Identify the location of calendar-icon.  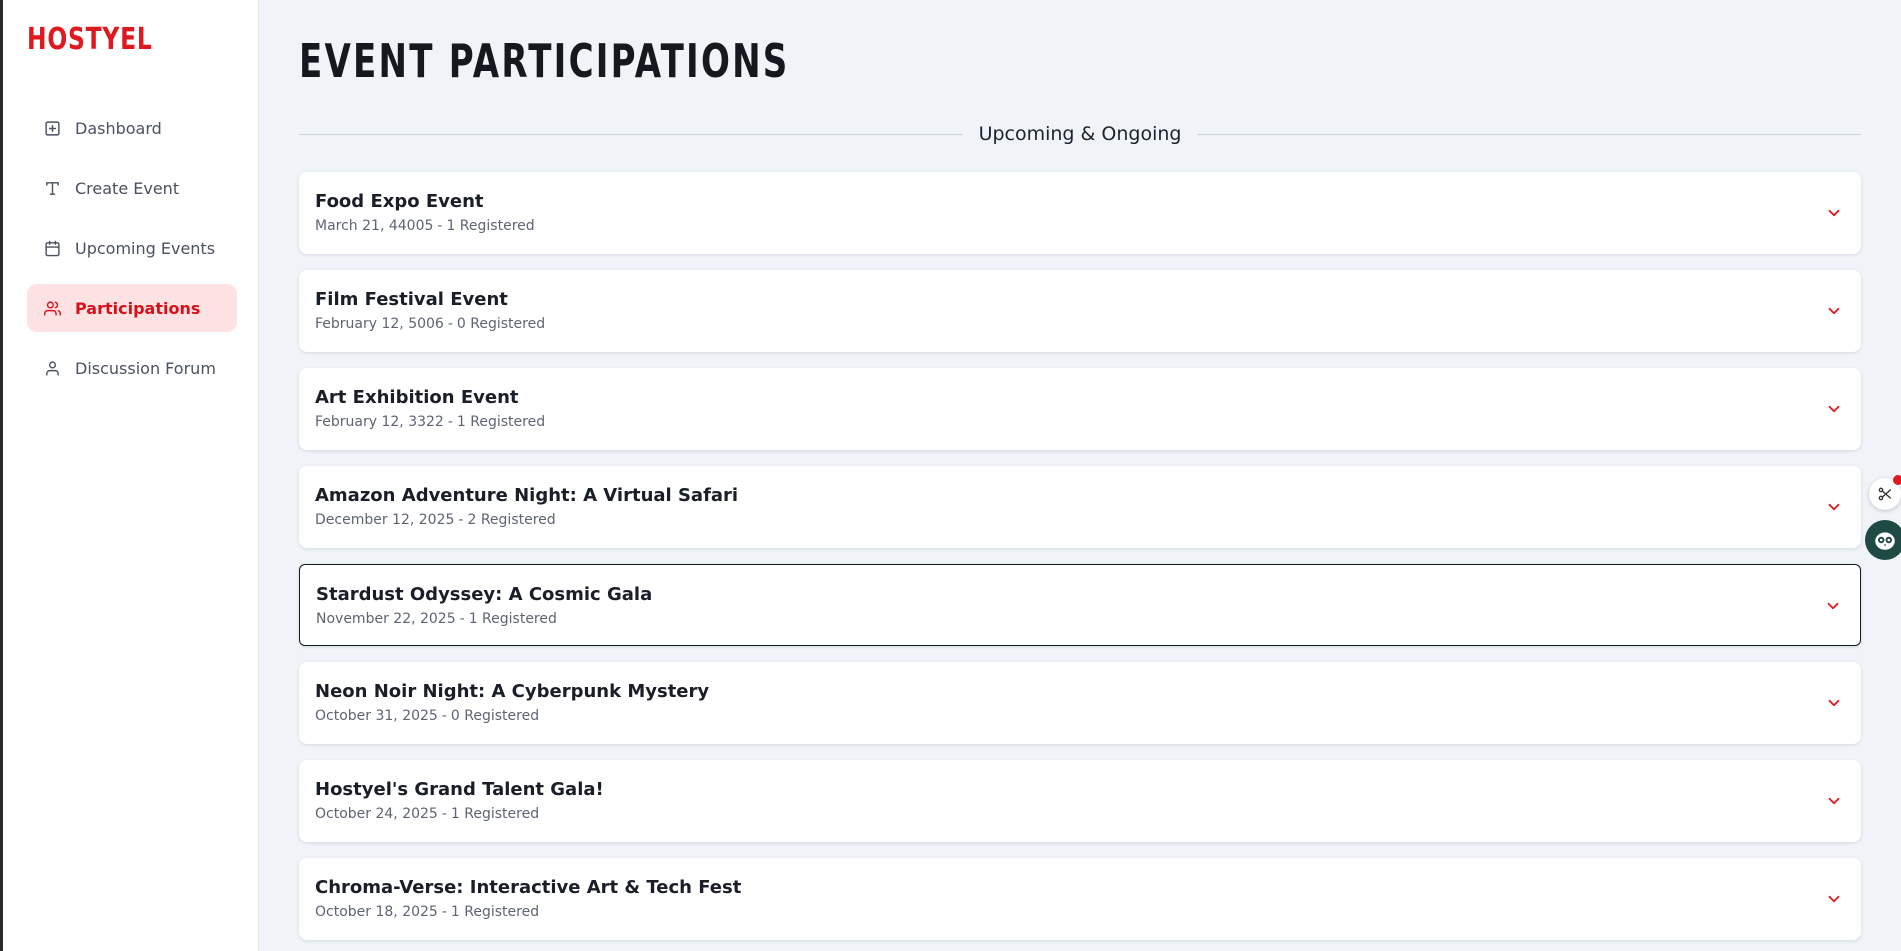
(52, 248).